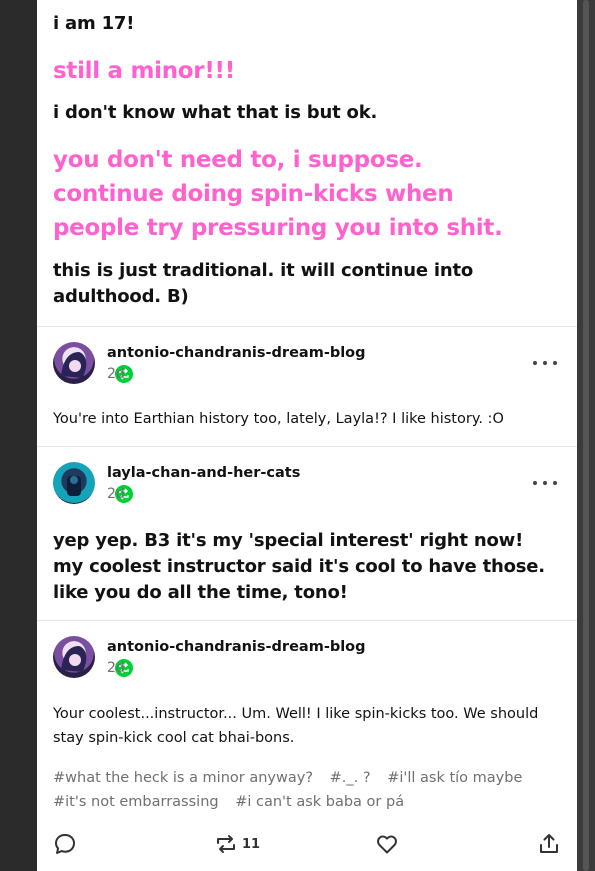  Describe the element at coordinates (319, 802) in the screenshot. I see `tag: #i can't ask baba or pá` at that location.